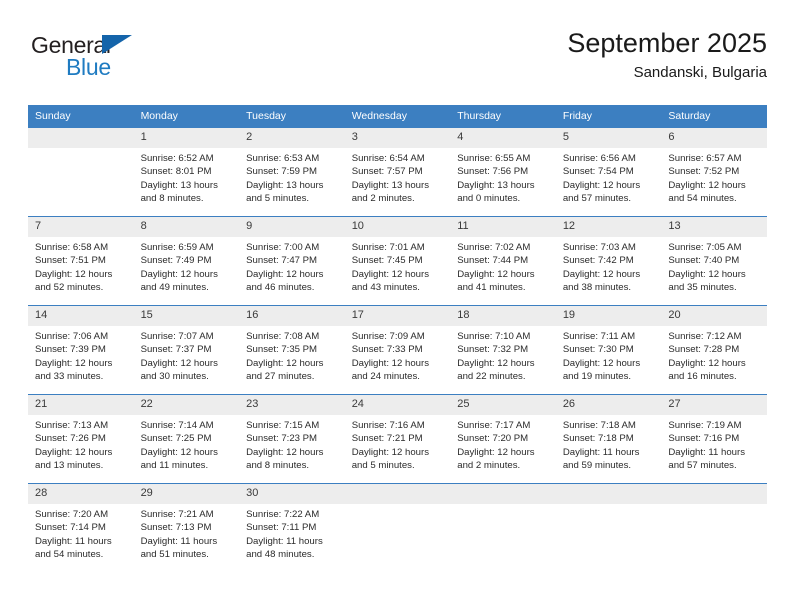 The height and width of the screenshot is (612, 792). Describe the element at coordinates (72, 336) in the screenshot. I see `sunrise-text: Sunrise: 7:06 AM` at that location.